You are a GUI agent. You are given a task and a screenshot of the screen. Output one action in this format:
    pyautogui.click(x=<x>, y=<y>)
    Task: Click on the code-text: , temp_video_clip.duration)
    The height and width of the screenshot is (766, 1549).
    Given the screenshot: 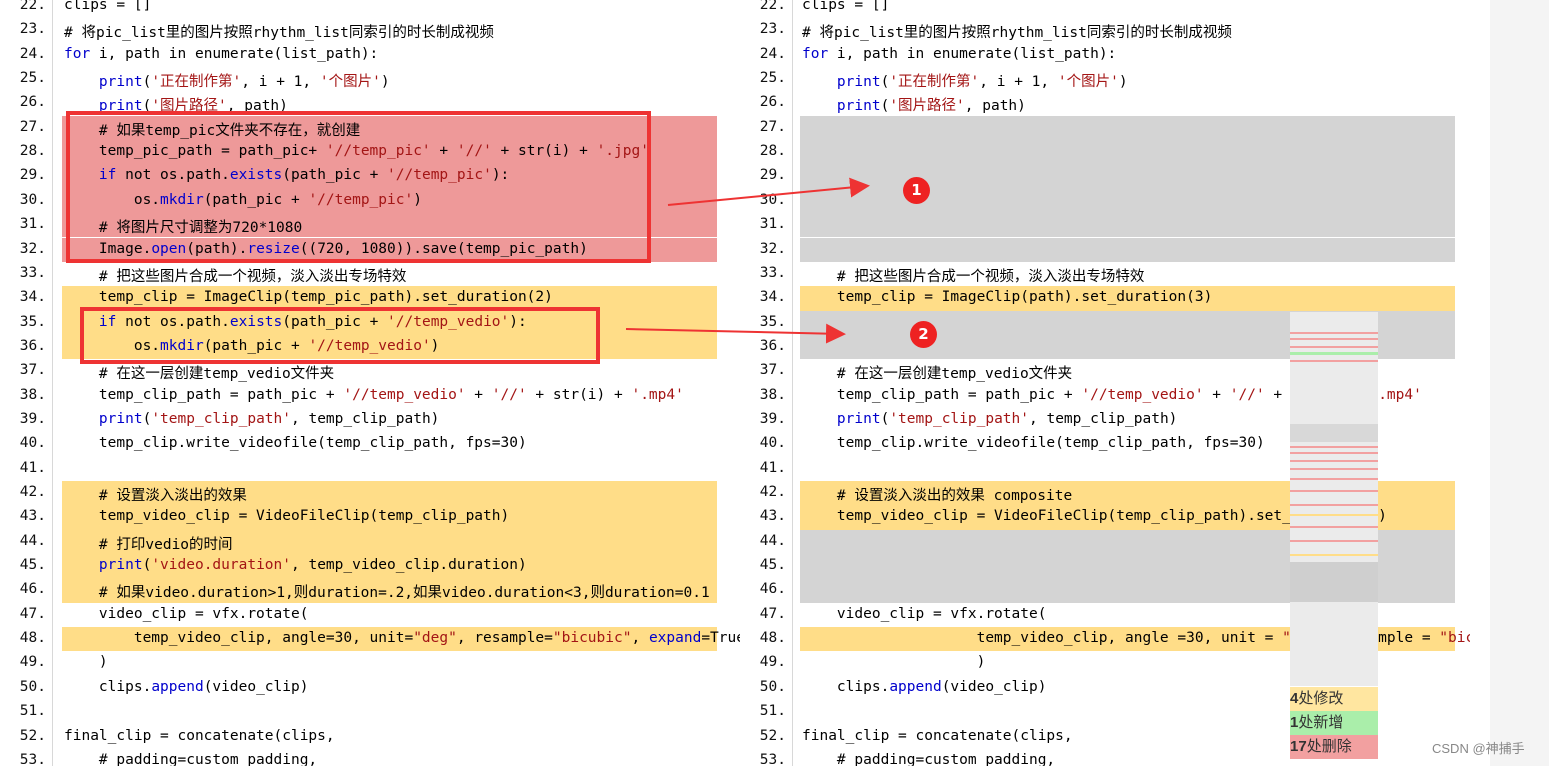 What is the action you would take?
    pyautogui.click(x=409, y=565)
    